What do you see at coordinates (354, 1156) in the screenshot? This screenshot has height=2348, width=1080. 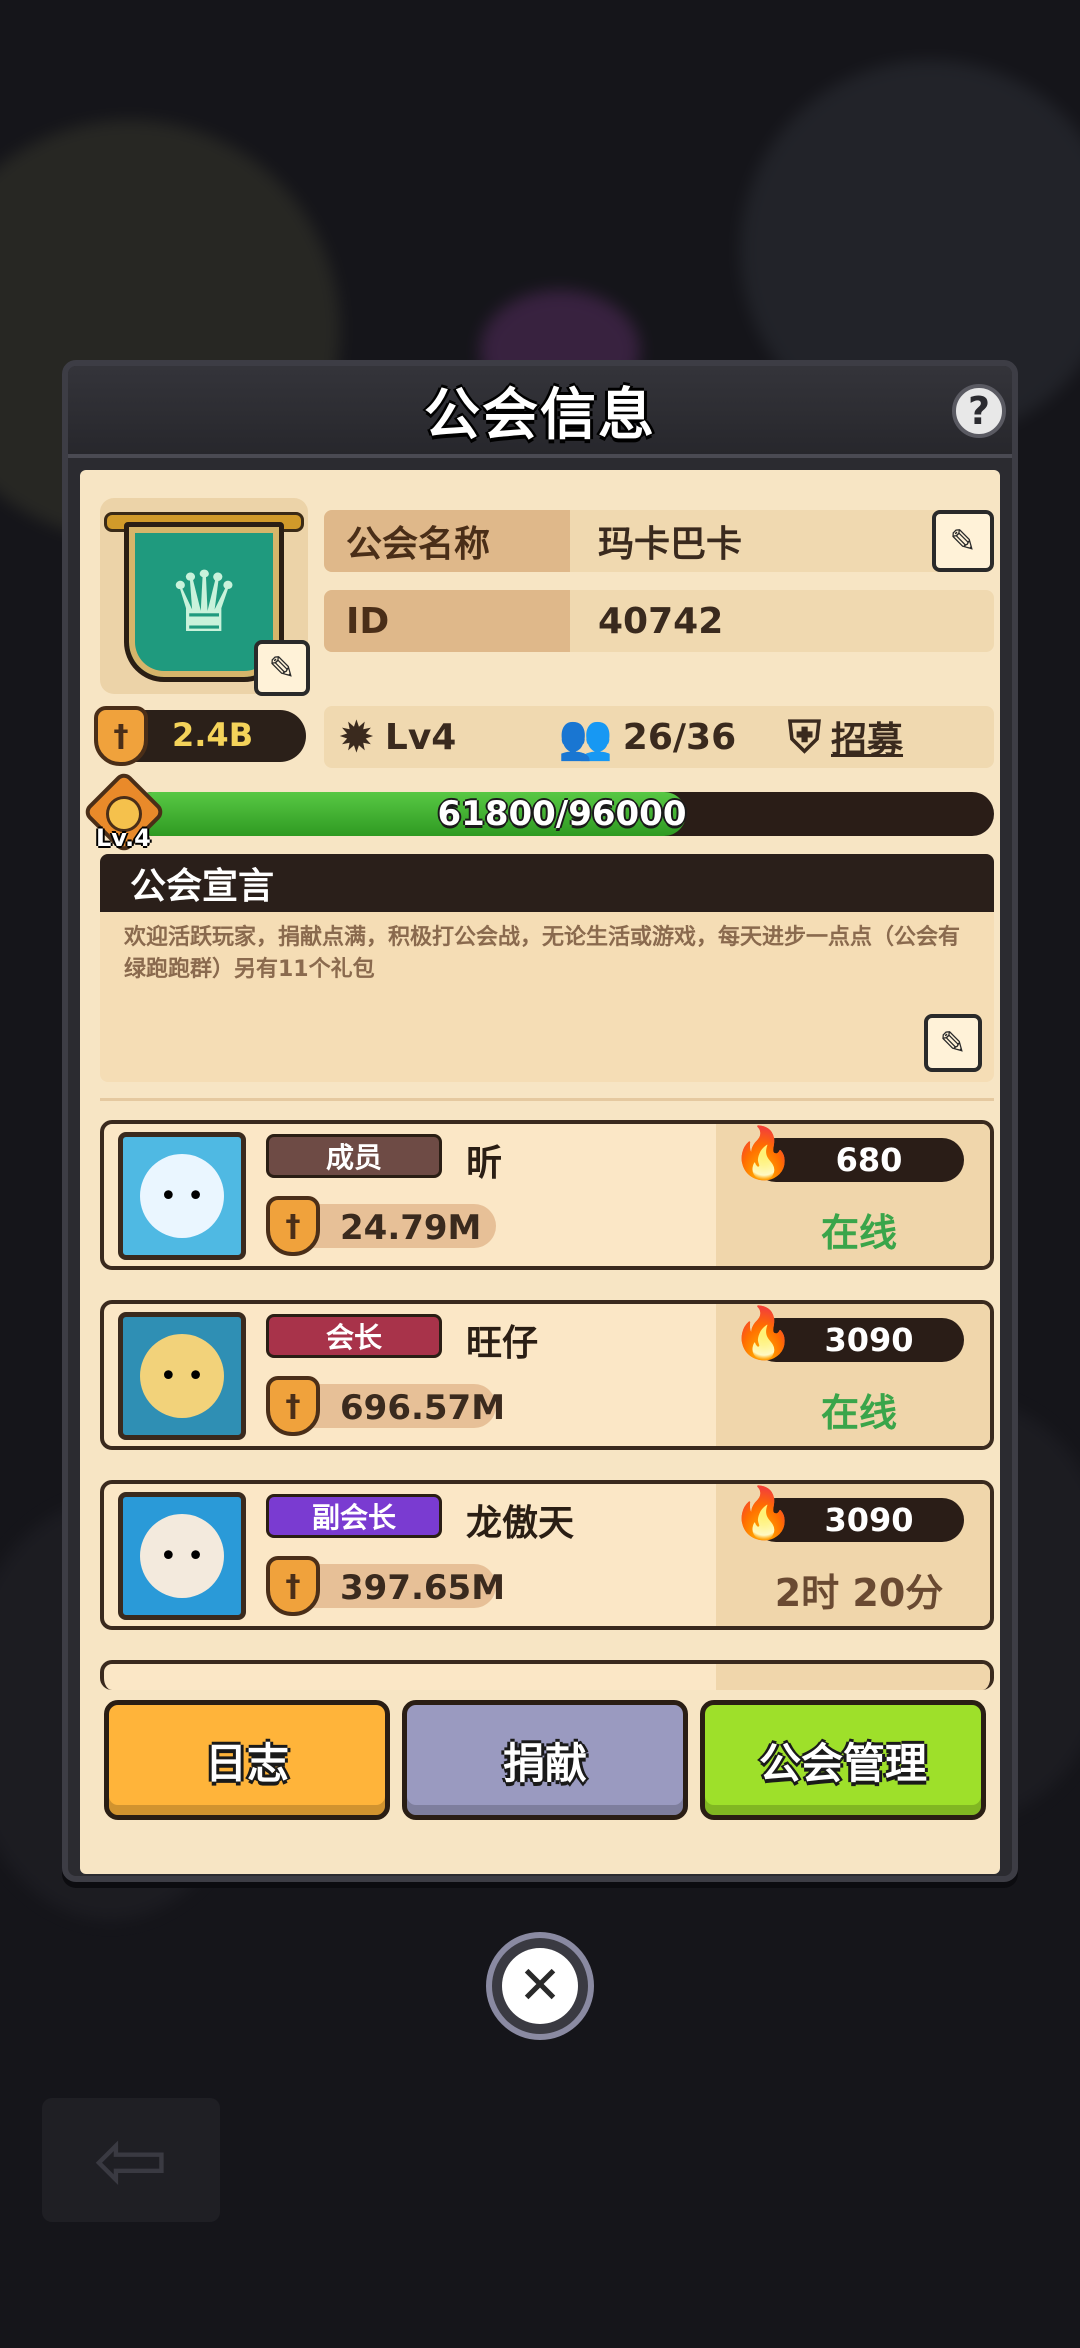 I see `role-badge: 成员` at bounding box center [354, 1156].